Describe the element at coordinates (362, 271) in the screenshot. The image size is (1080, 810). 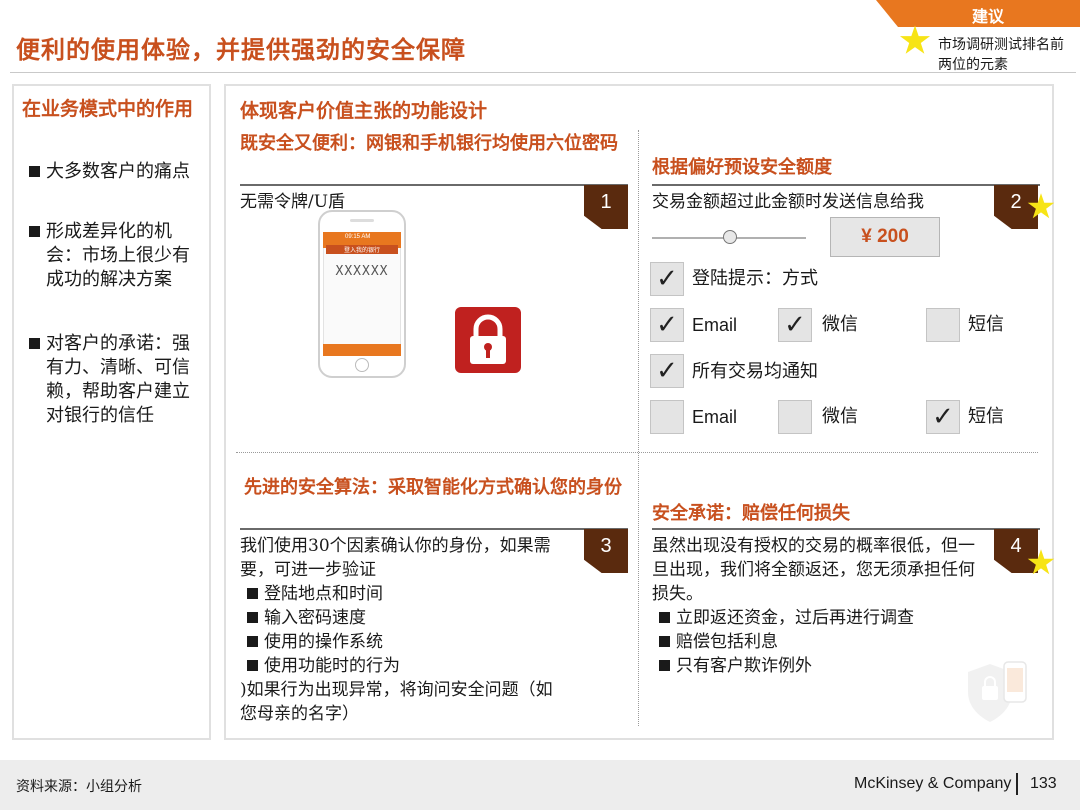
I see `phone-password-code: XXXXXX` at that location.